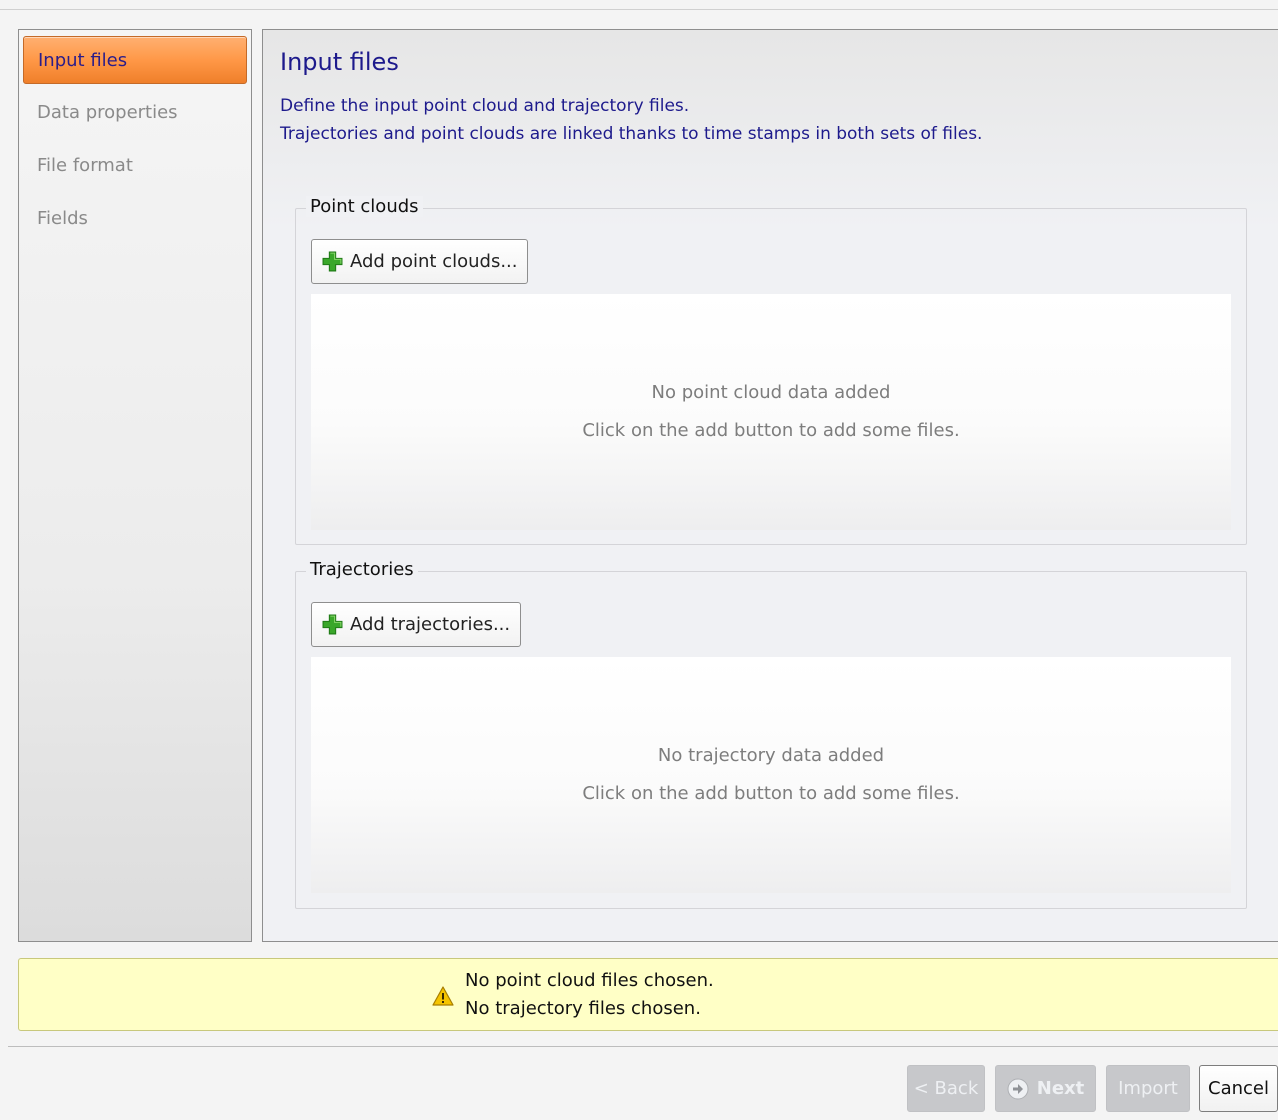  I want to click on import-button-label: Import, so click(1148, 1088).